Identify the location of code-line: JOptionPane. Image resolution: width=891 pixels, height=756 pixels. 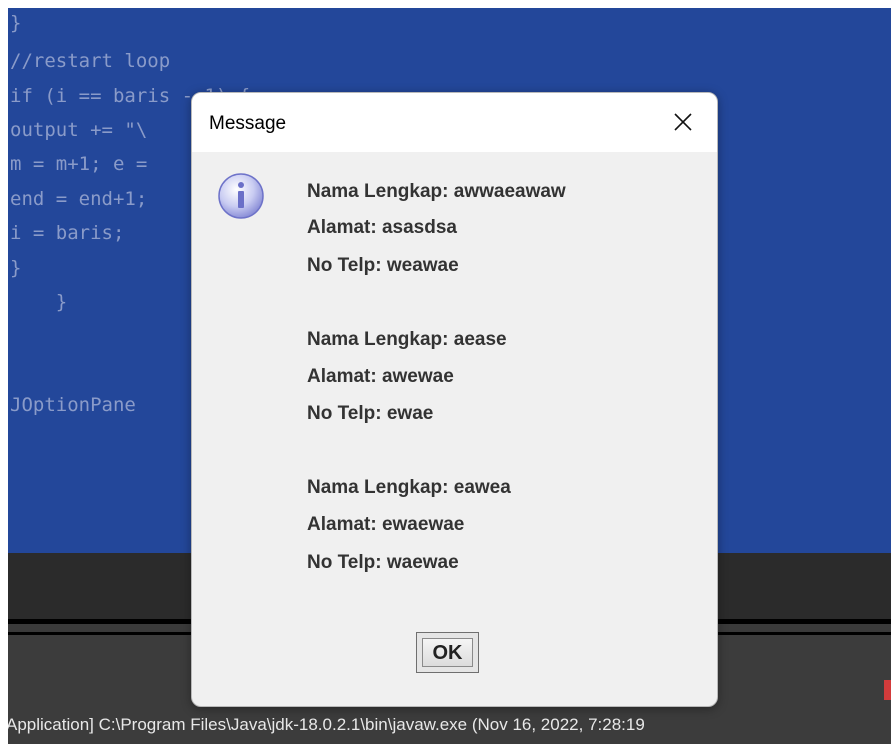
(73, 405).